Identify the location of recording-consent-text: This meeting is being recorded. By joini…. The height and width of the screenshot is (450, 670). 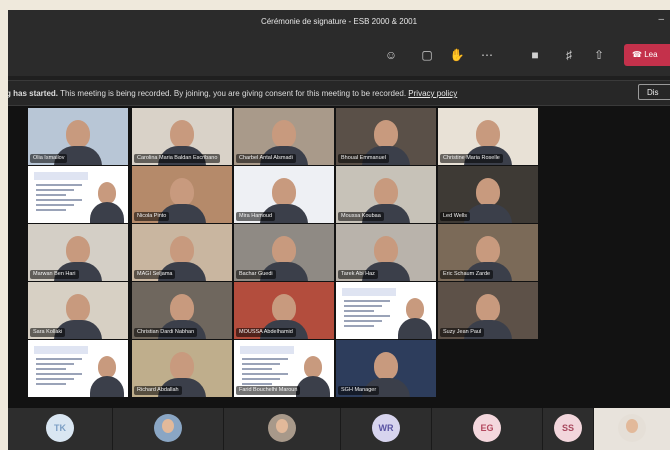
(233, 93).